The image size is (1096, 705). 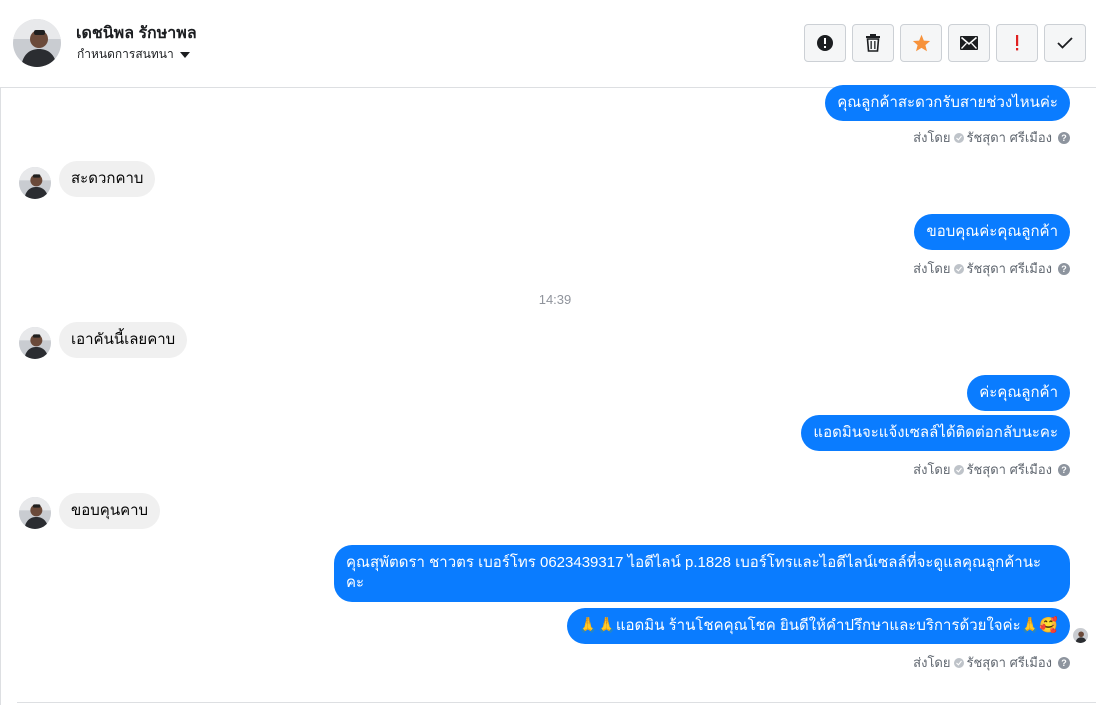 I want to click on checkmark-icon, so click(x=1065, y=43).